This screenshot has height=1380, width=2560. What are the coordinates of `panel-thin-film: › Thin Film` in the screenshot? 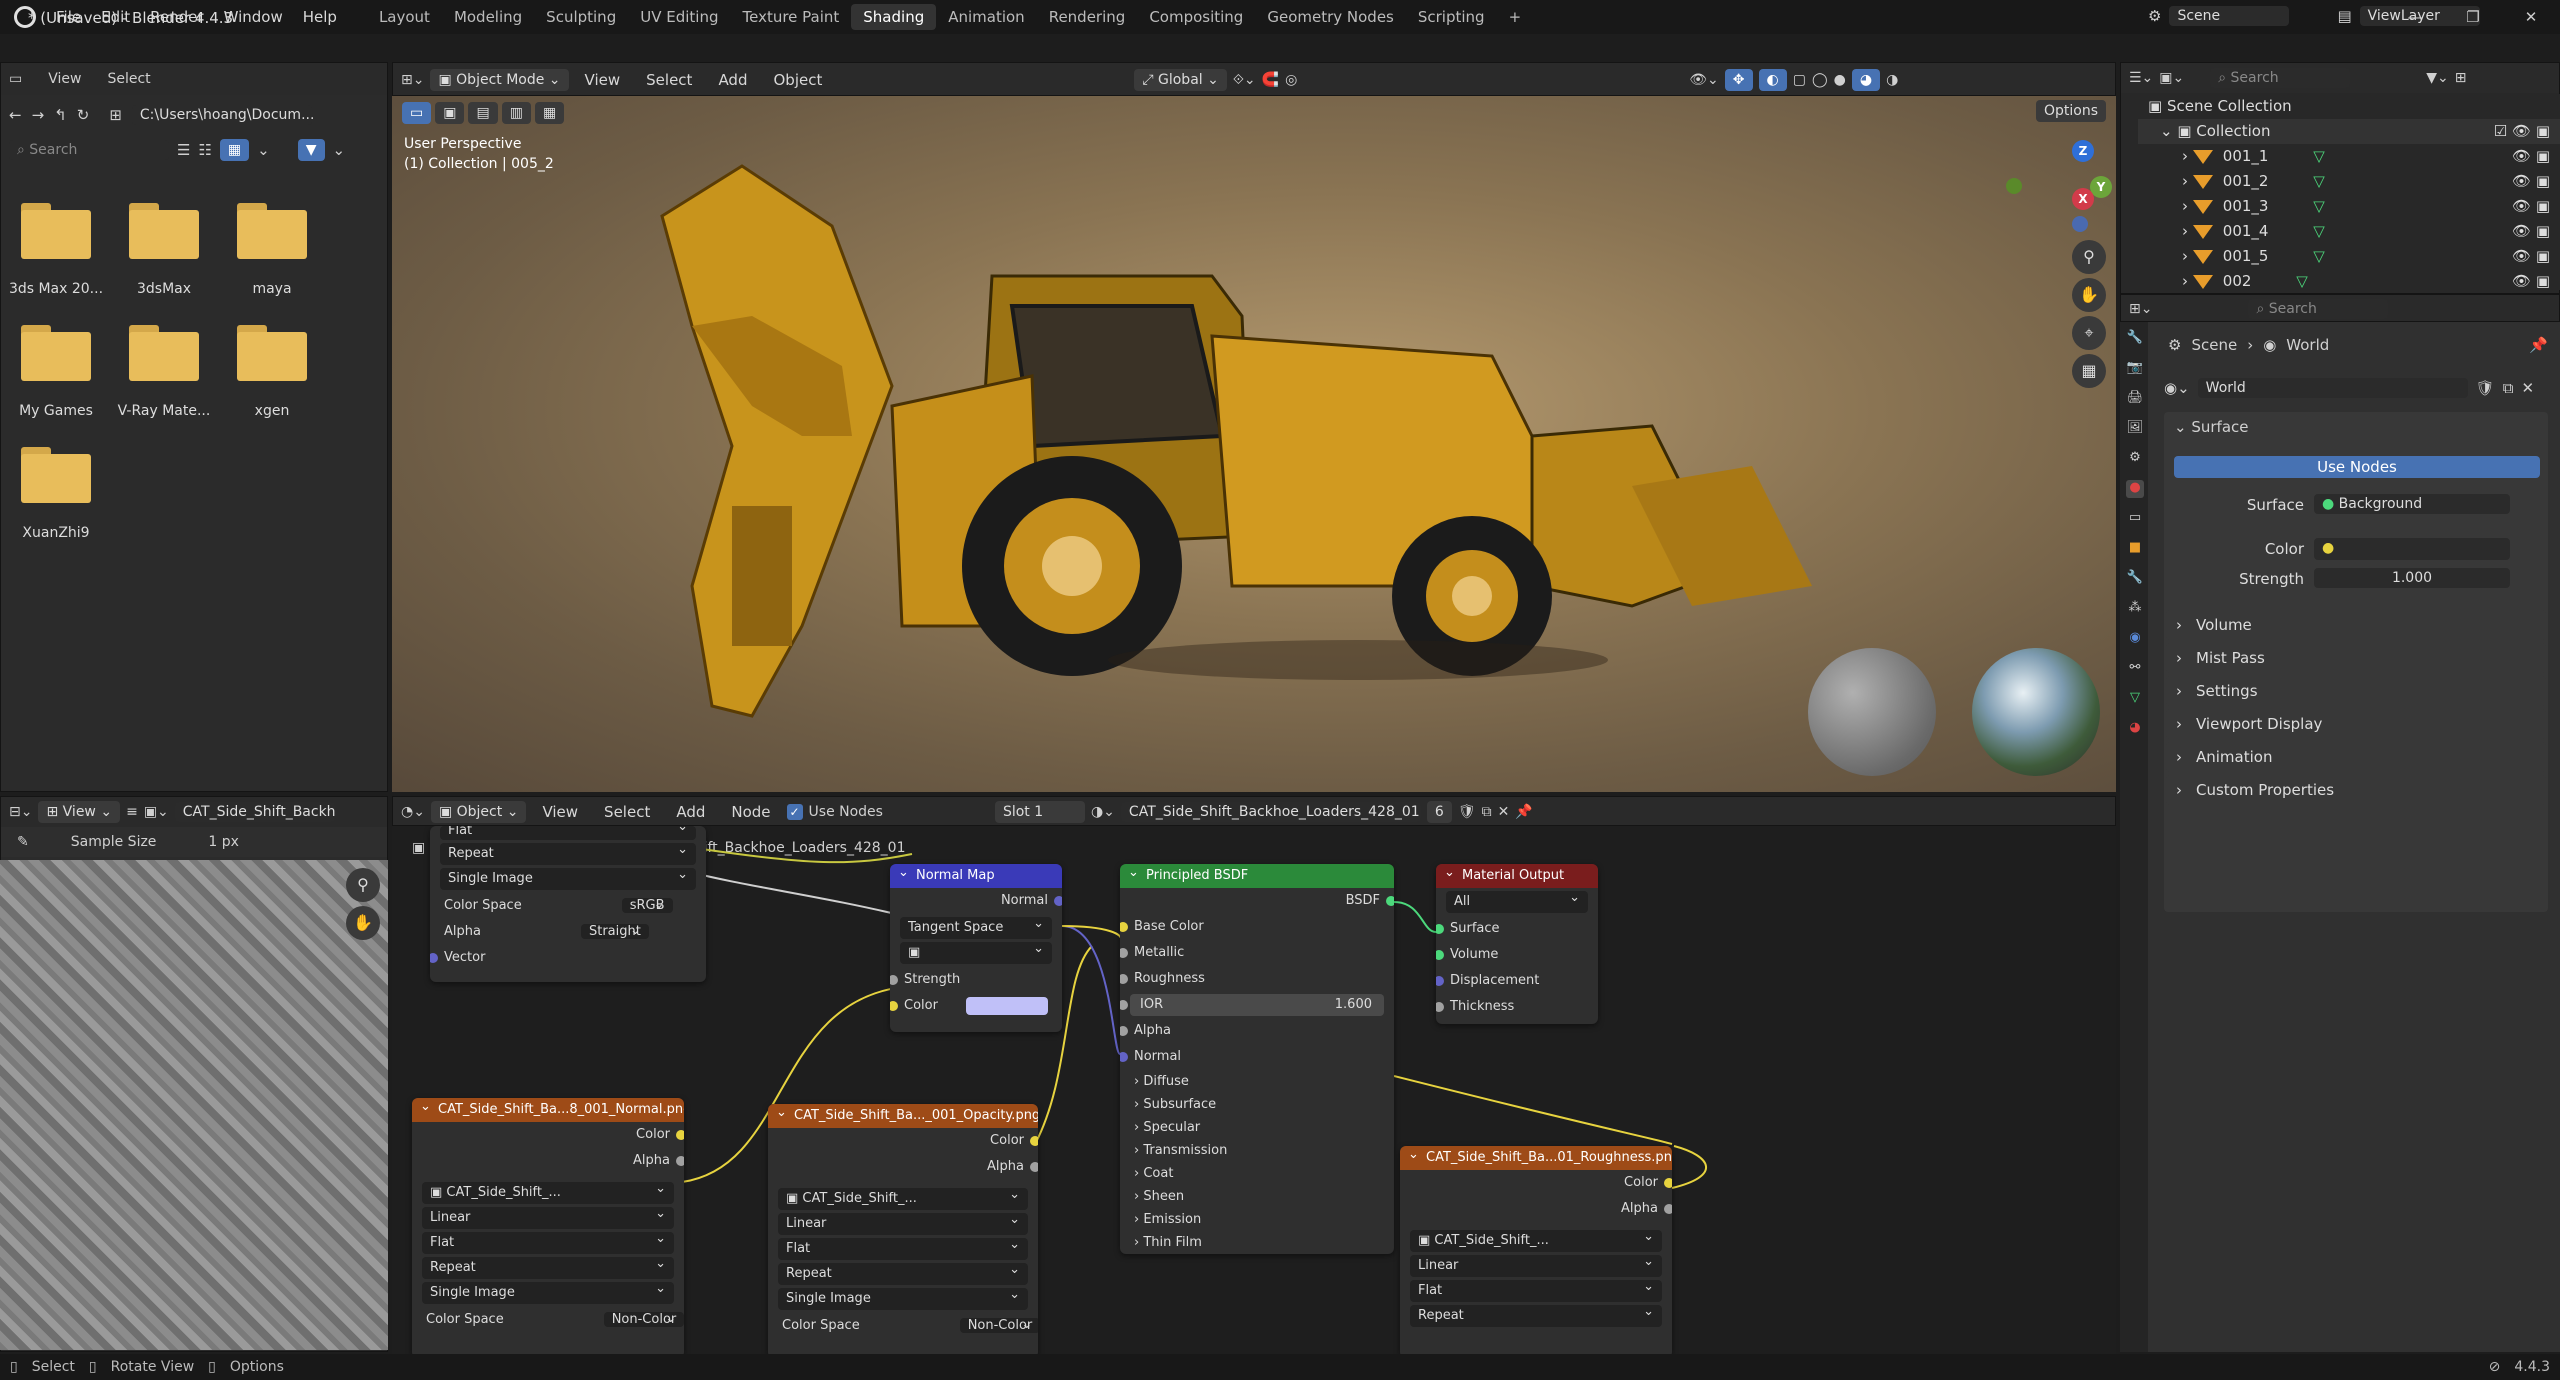 It's located at (1257, 1242).